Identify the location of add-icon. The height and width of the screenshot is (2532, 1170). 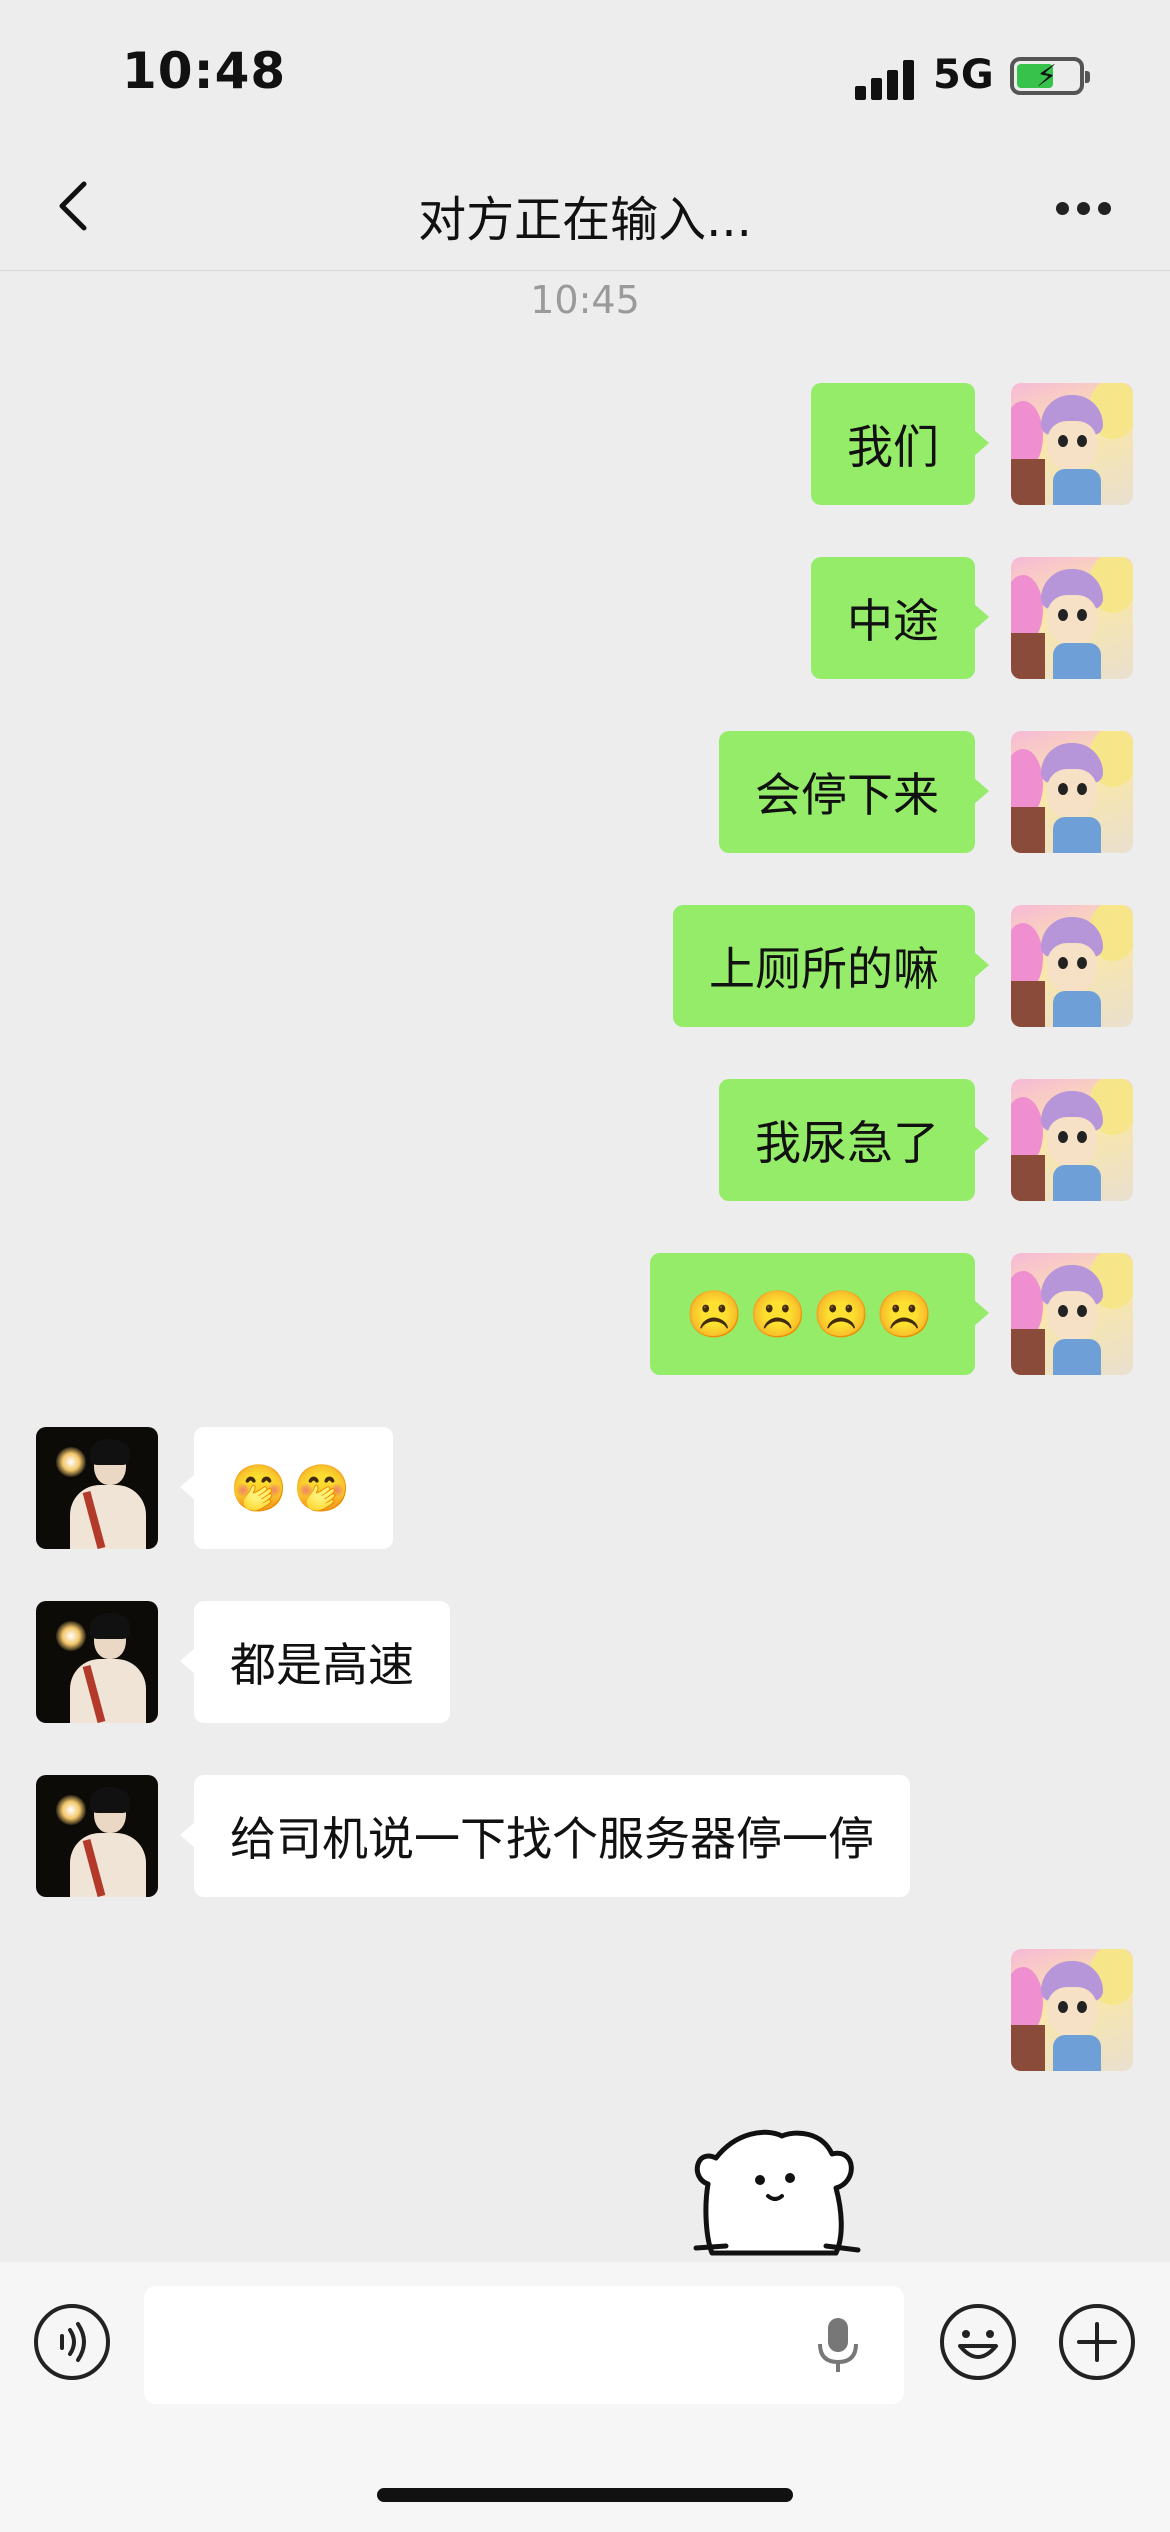
(1097, 2342).